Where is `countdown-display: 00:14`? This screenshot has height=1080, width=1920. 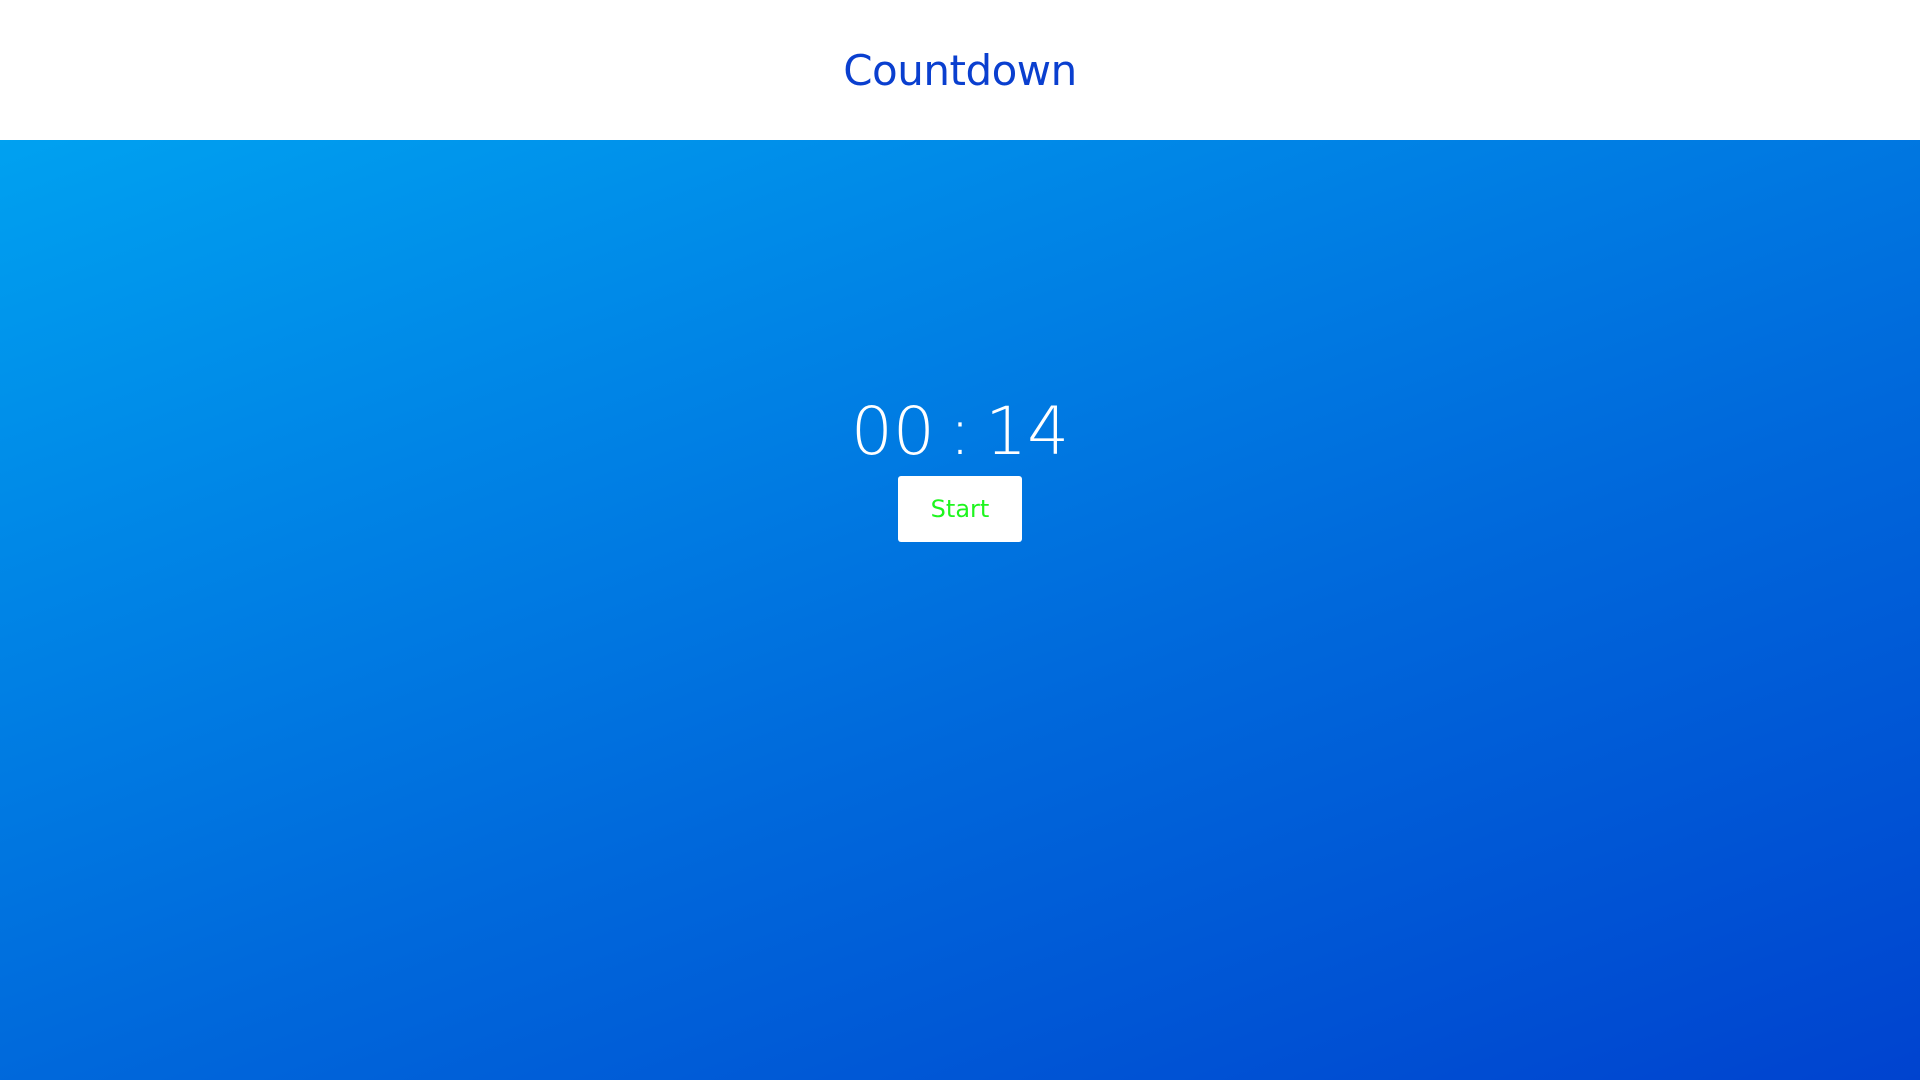
countdown-display: 00:14 is located at coordinates (960, 432).